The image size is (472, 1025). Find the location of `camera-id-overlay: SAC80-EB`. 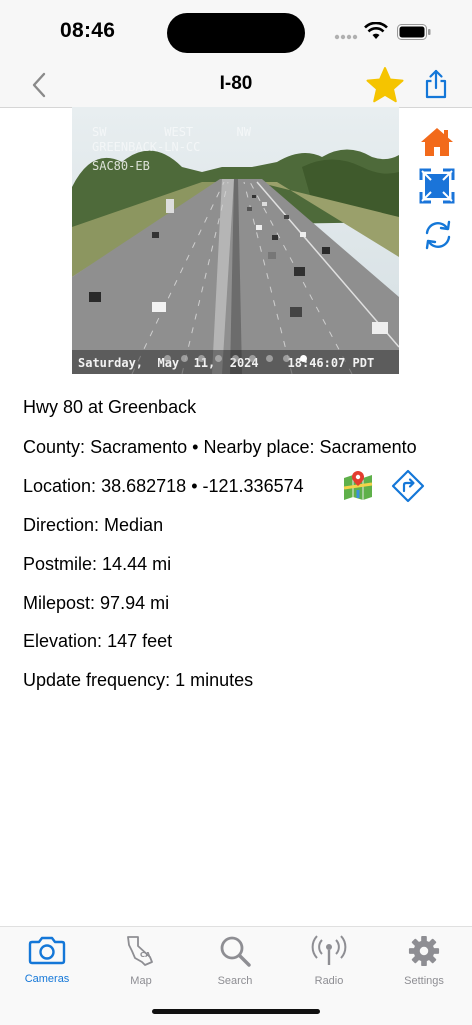

camera-id-overlay: SAC80-EB is located at coordinates (121, 166).